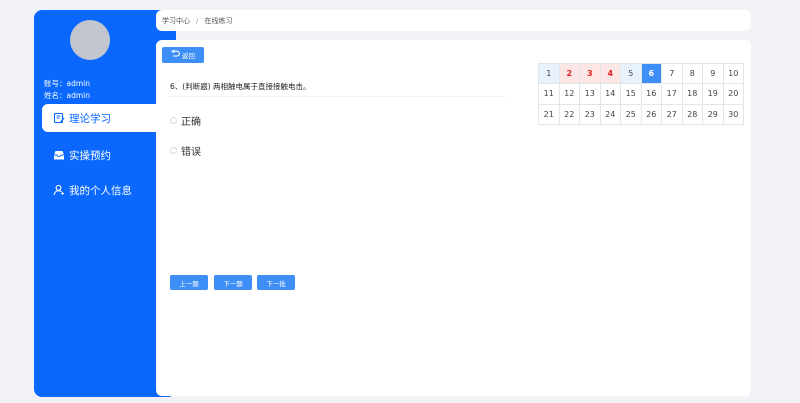 This screenshot has height=403, width=800. I want to click on name-info: 姓名：admin, so click(67, 95).